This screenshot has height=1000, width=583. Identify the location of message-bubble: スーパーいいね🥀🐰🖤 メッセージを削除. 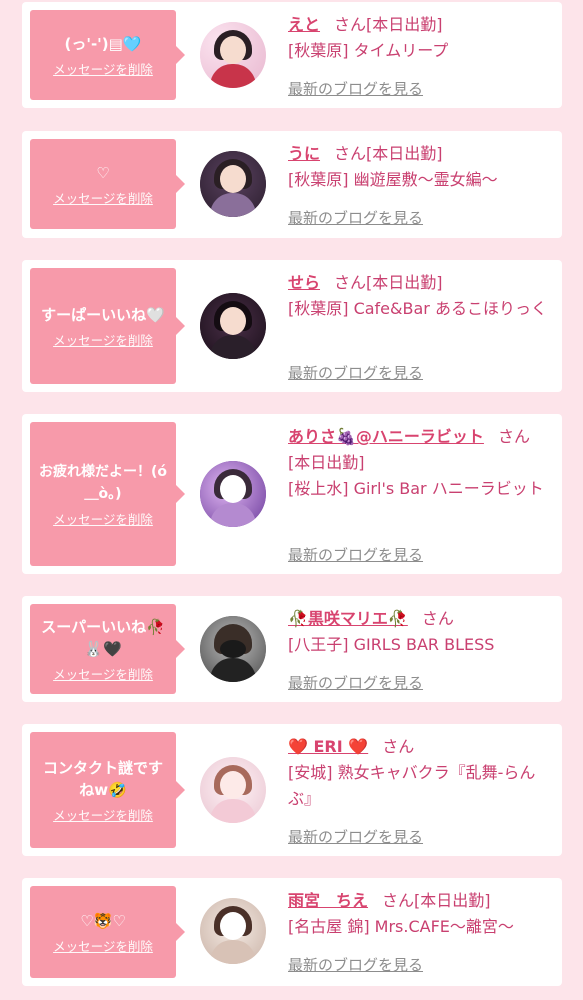
(107, 649).